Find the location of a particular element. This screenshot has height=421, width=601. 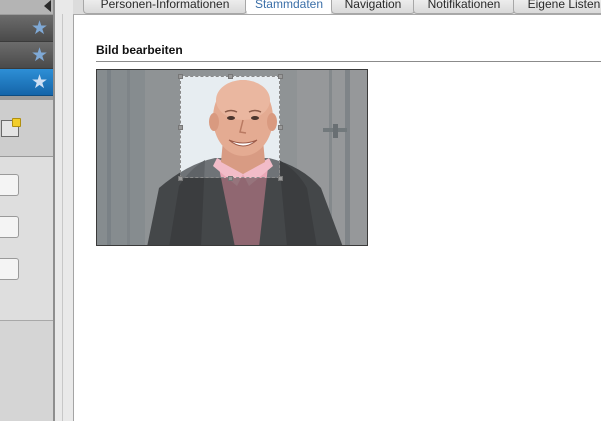

sidebar-toolbar is located at coordinates (27, 128).